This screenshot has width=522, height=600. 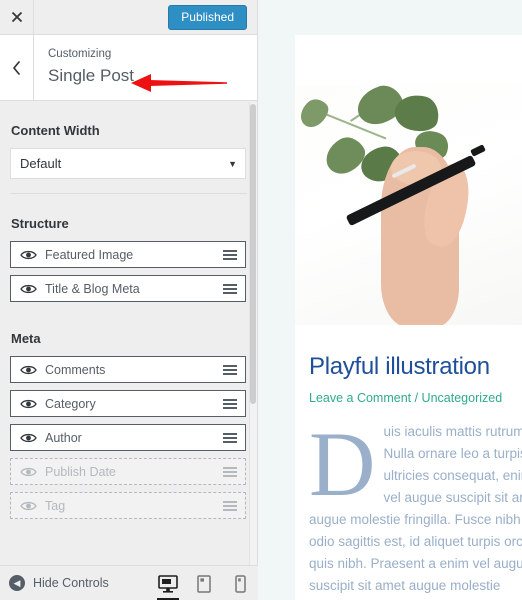 I want to click on structure-item-title-blog-meta: Title & Blog Meta, so click(x=128, y=288).